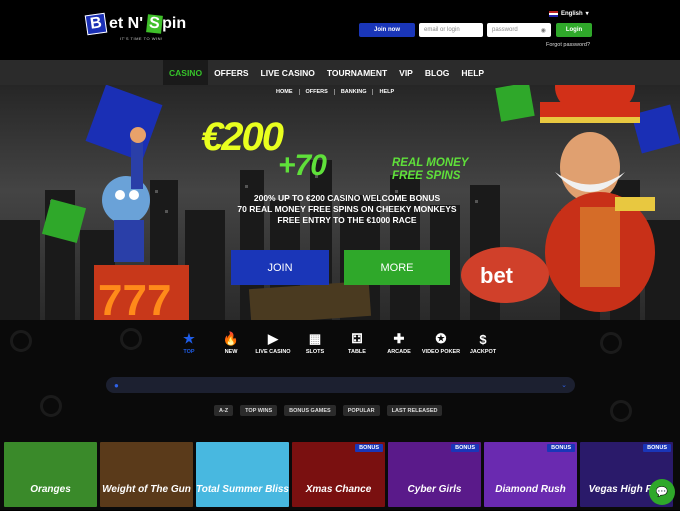 This screenshot has width=680, height=511. I want to click on chevron-down-icon: ⌄, so click(564, 385).